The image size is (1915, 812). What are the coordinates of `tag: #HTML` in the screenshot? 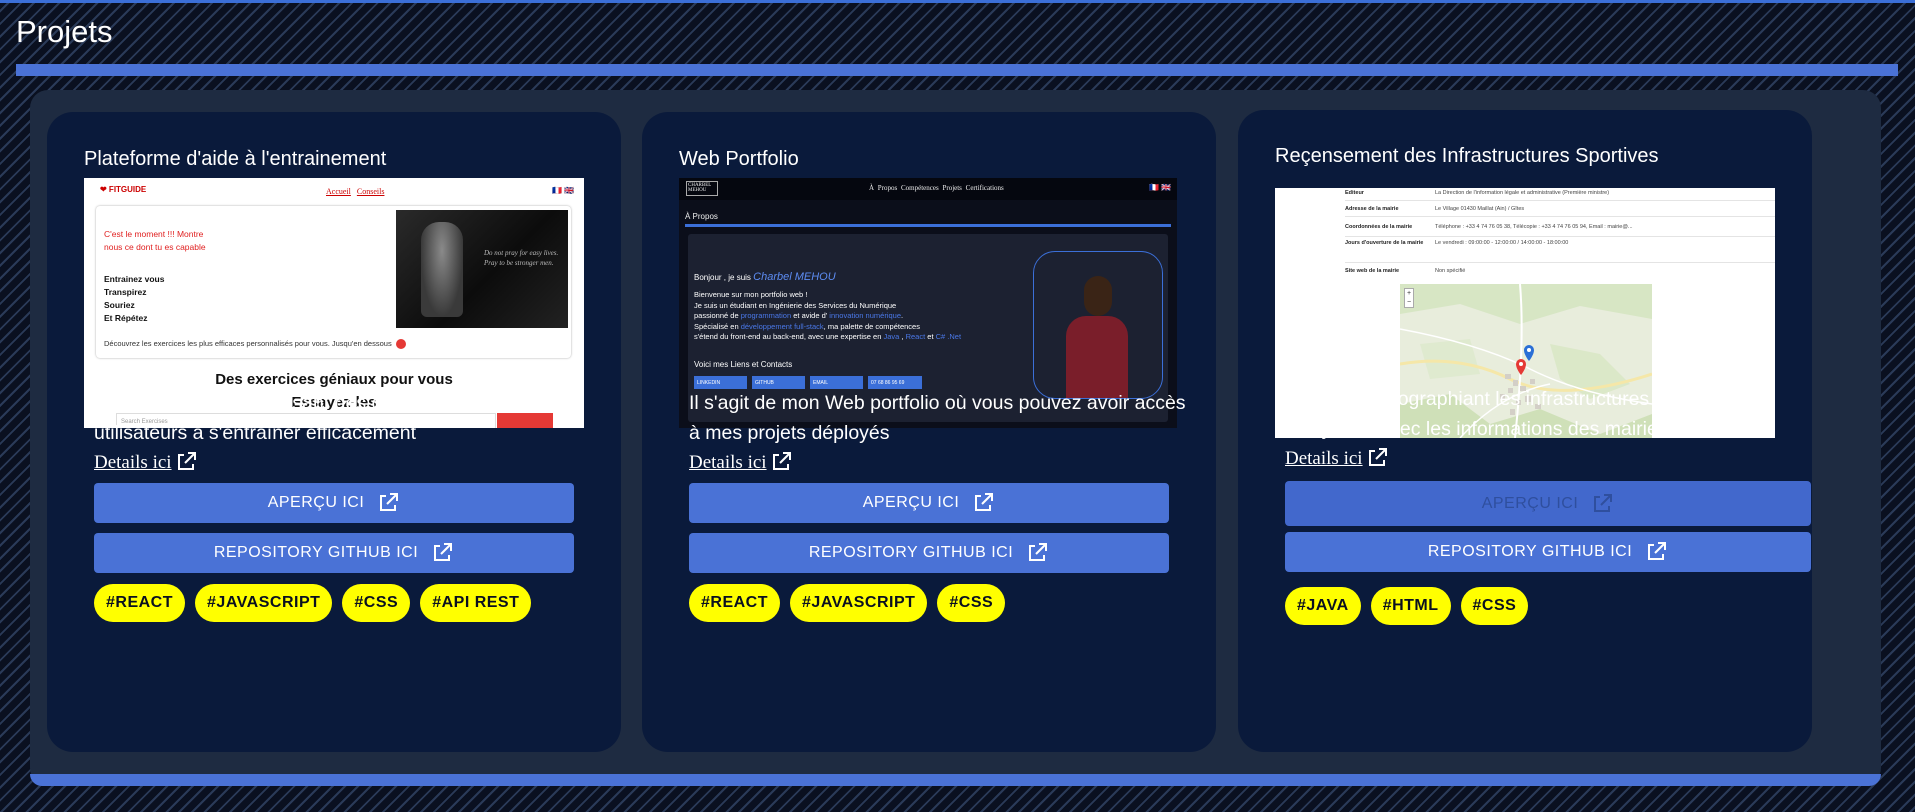 It's located at (1410, 606).